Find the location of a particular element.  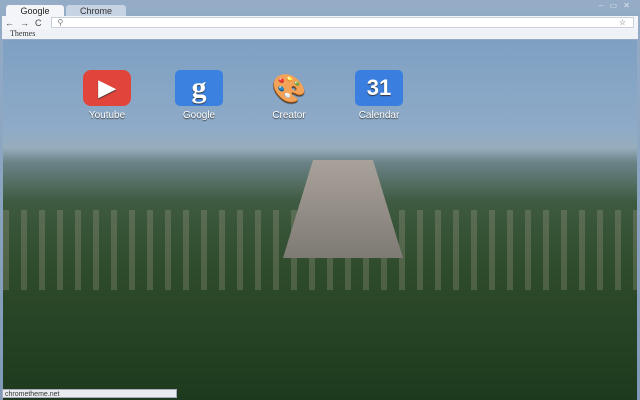

calendar-icon: 31 is located at coordinates (379, 88).